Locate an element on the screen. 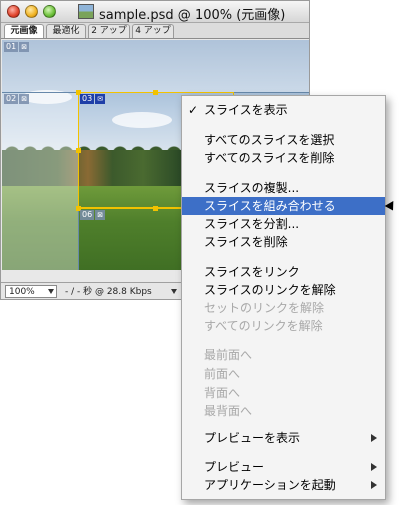  slice-tag-03: 03 ✉ is located at coordinates (93, 99).